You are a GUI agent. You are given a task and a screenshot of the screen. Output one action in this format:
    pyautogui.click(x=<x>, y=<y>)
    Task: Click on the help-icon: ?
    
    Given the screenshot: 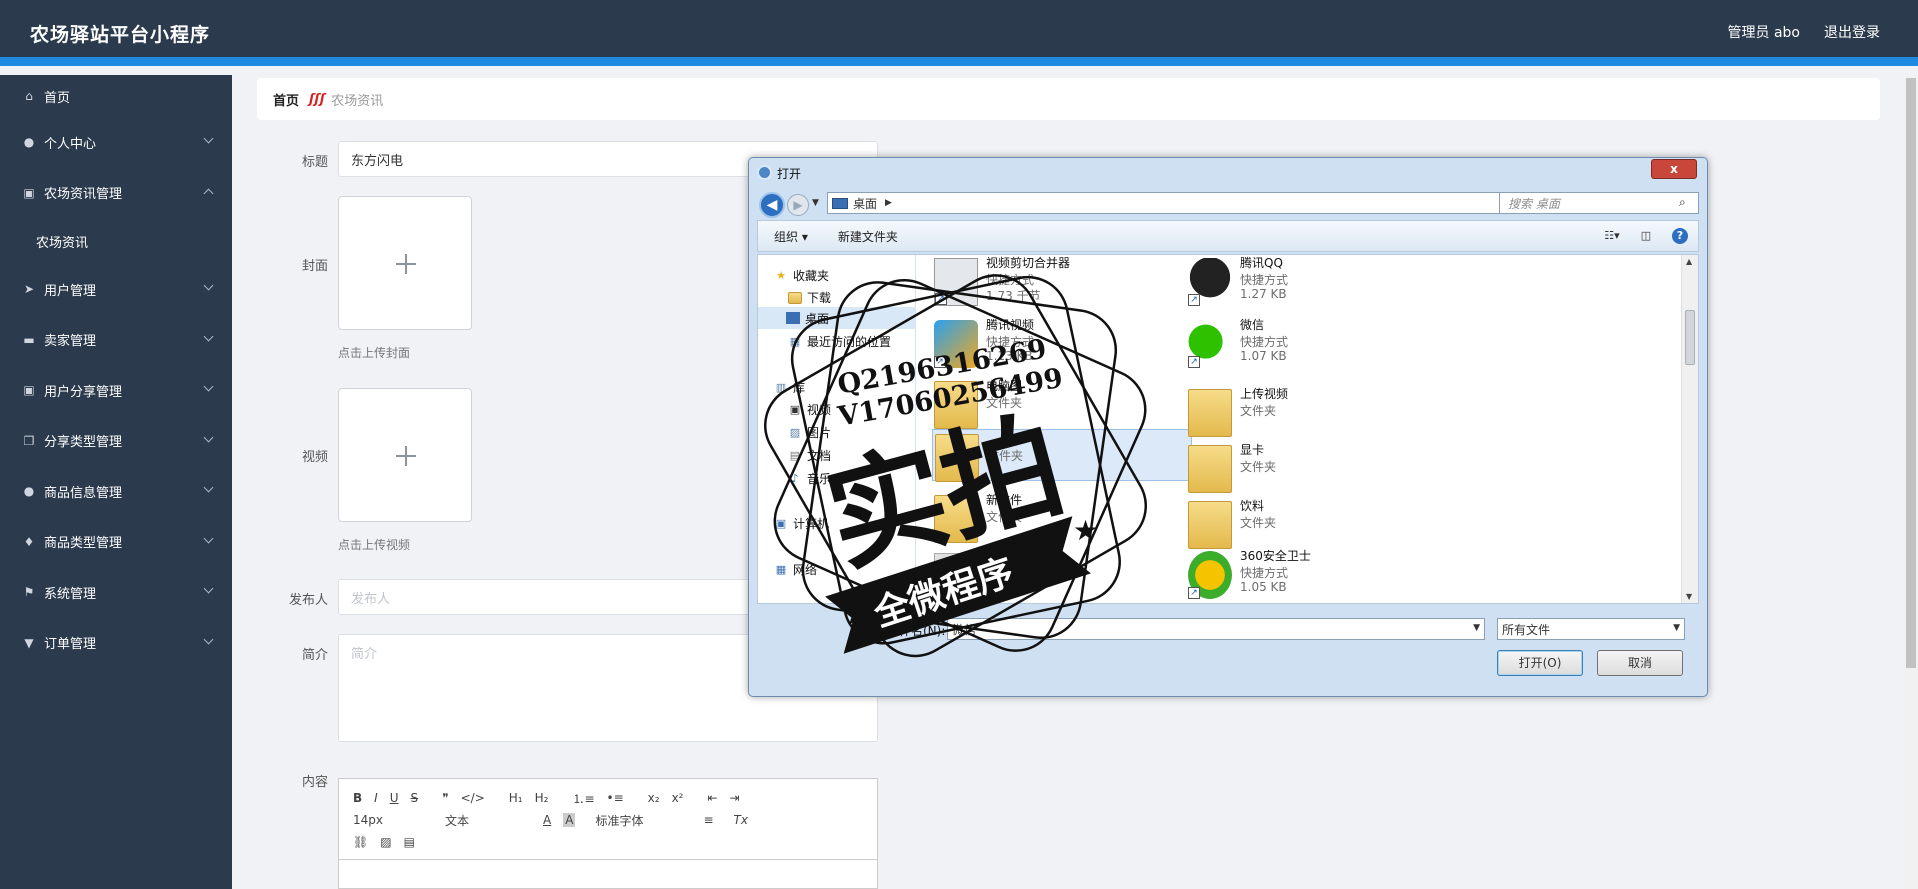 What is the action you would take?
    pyautogui.click(x=1680, y=236)
    